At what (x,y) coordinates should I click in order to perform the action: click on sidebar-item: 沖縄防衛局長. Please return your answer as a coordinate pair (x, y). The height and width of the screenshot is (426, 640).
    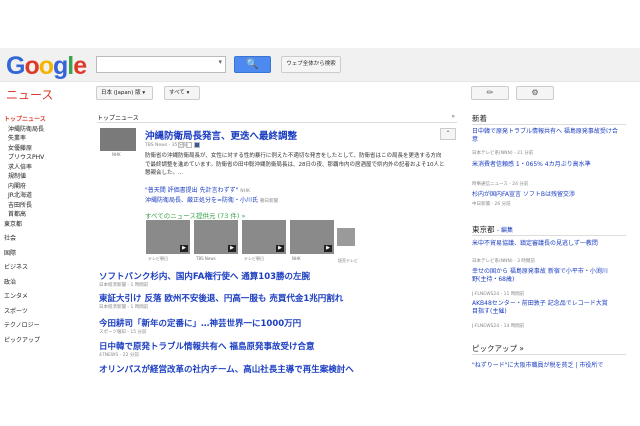
    Looking at the image, I should click on (25, 130).